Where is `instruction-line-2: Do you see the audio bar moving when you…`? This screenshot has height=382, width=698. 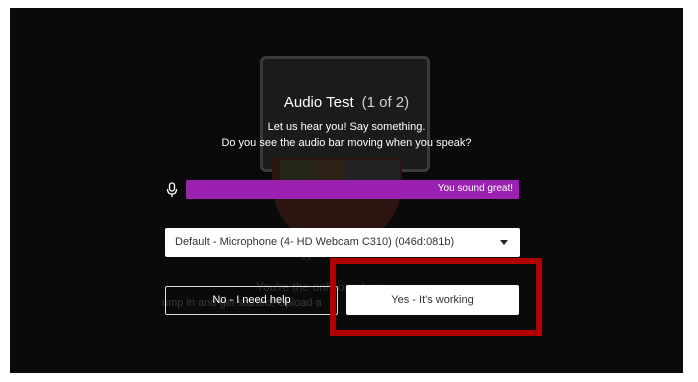 instruction-line-2: Do you see the audio bar moving when you… is located at coordinates (346, 143).